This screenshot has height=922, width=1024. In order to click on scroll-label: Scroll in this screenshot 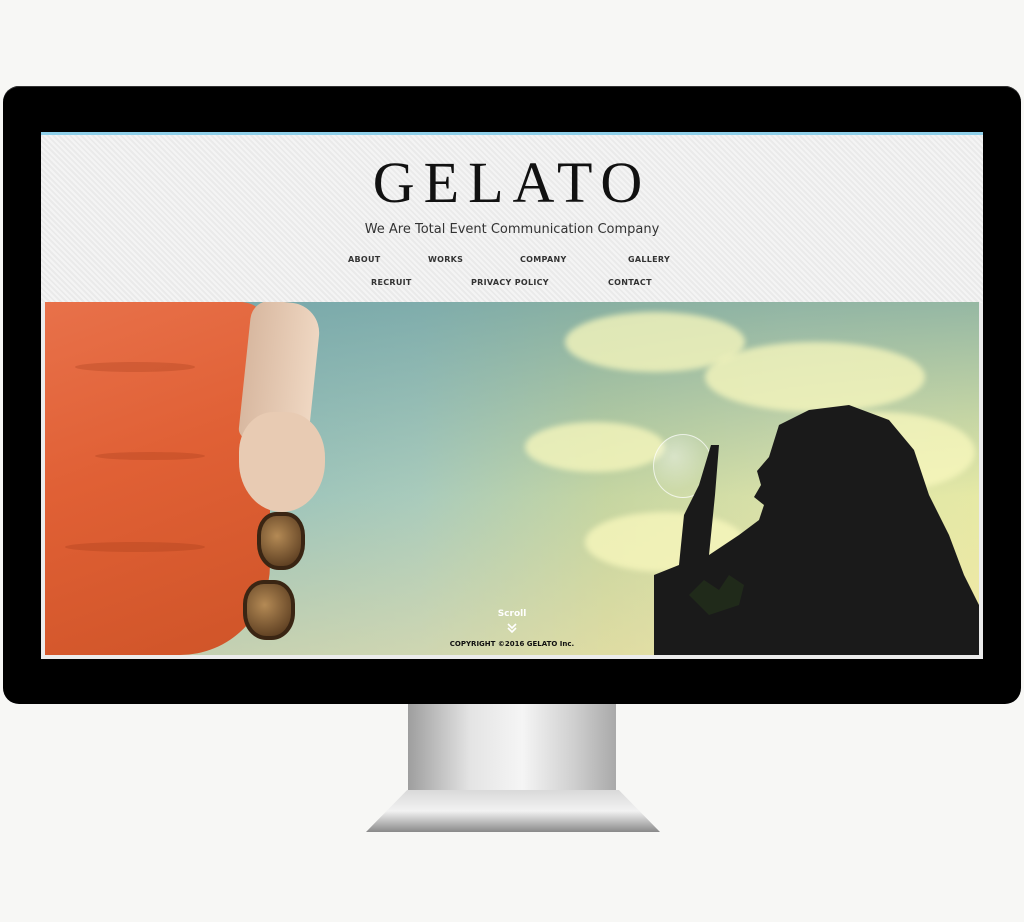, I will do `click(512, 614)`.